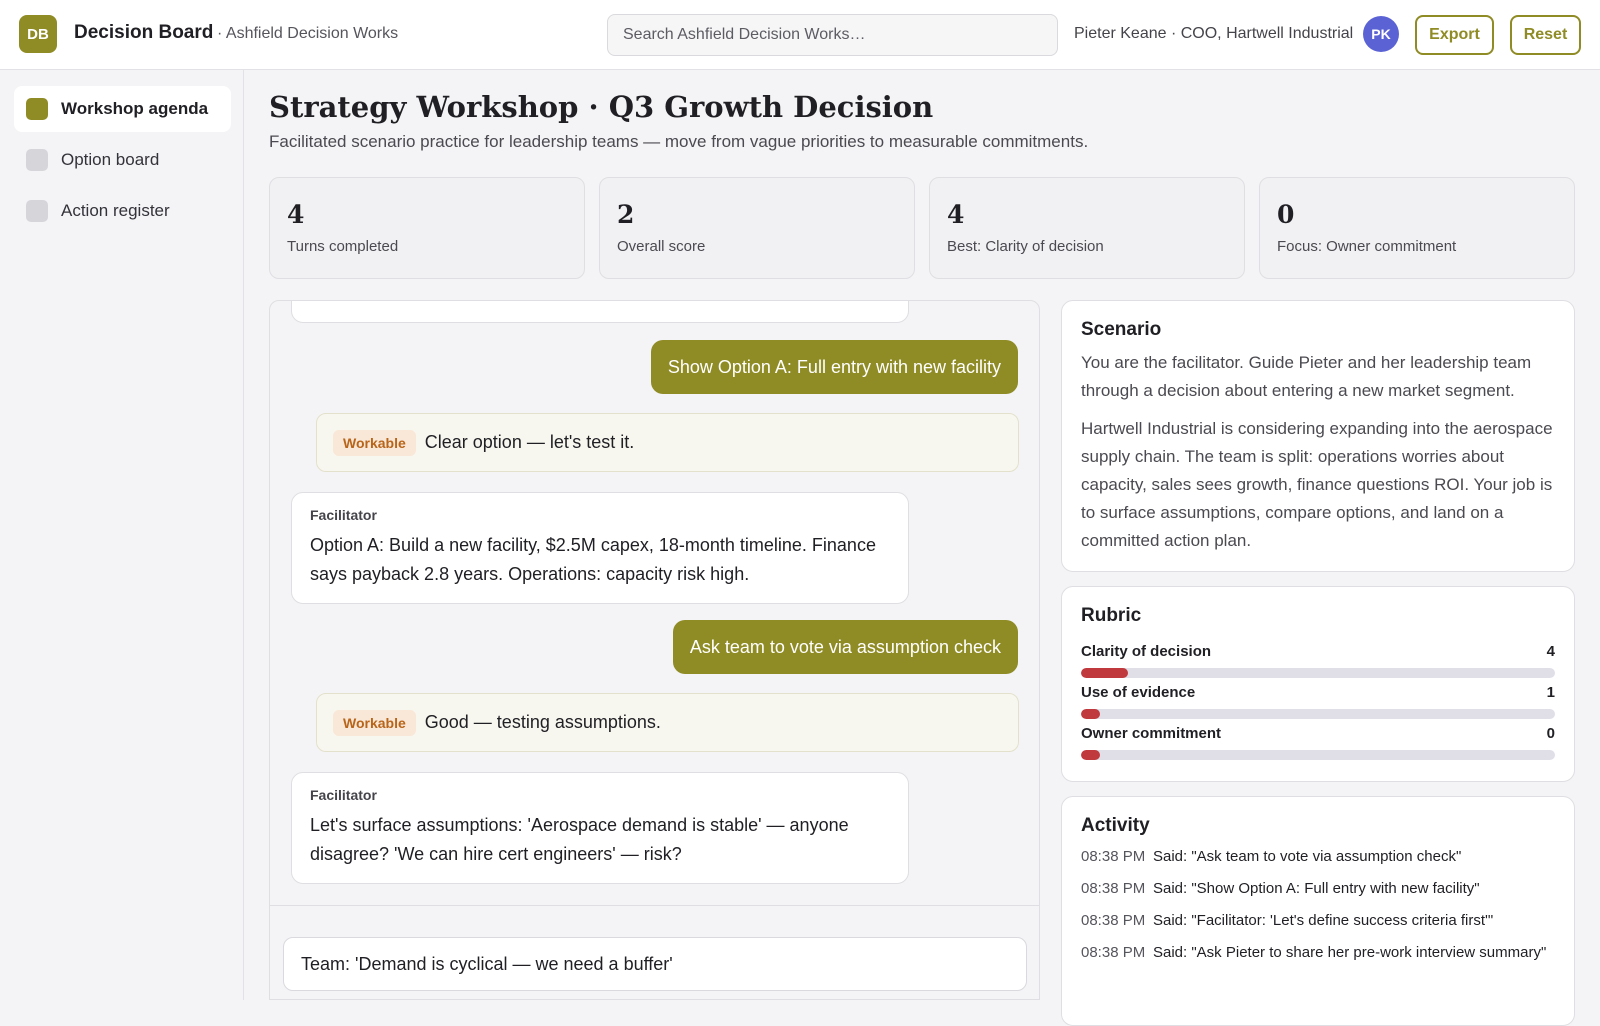 The width and height of the screenshot is (1600, 1026). I want to click on avatar: PK, so click(1381, 34).